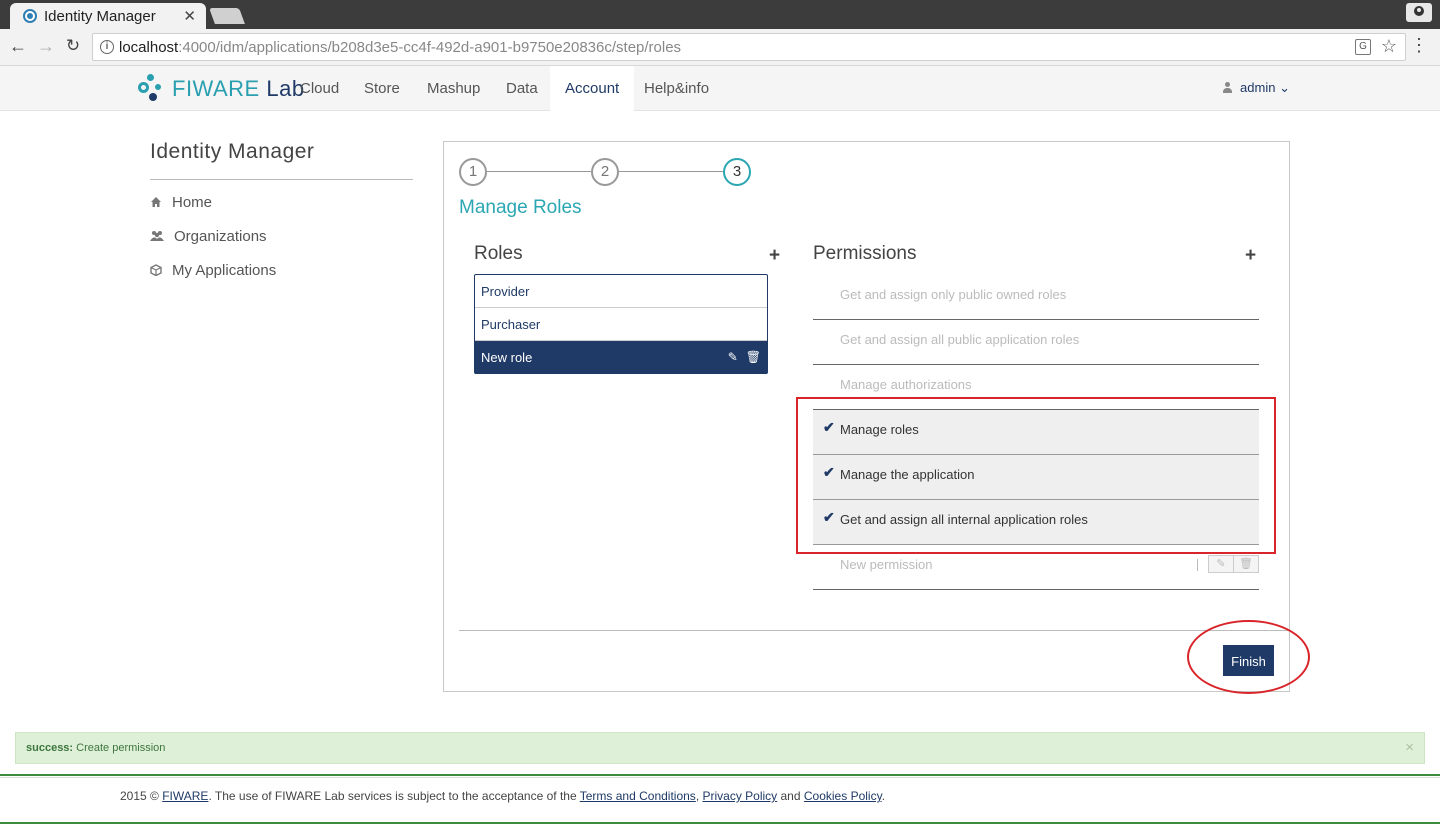 This screenshot has height=824, width=1440. Describe the element at coordinates (1248, 657) in the screenshot. I see `annotation-highlight-ellipse` at that location.